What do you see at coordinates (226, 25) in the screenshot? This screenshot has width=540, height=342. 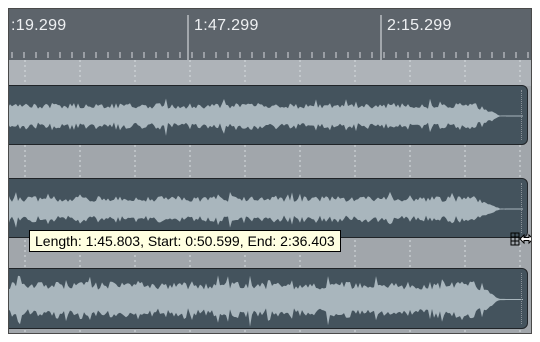 I see `ruler-label-2: 1:47.299` at bounding box center [226, 25].